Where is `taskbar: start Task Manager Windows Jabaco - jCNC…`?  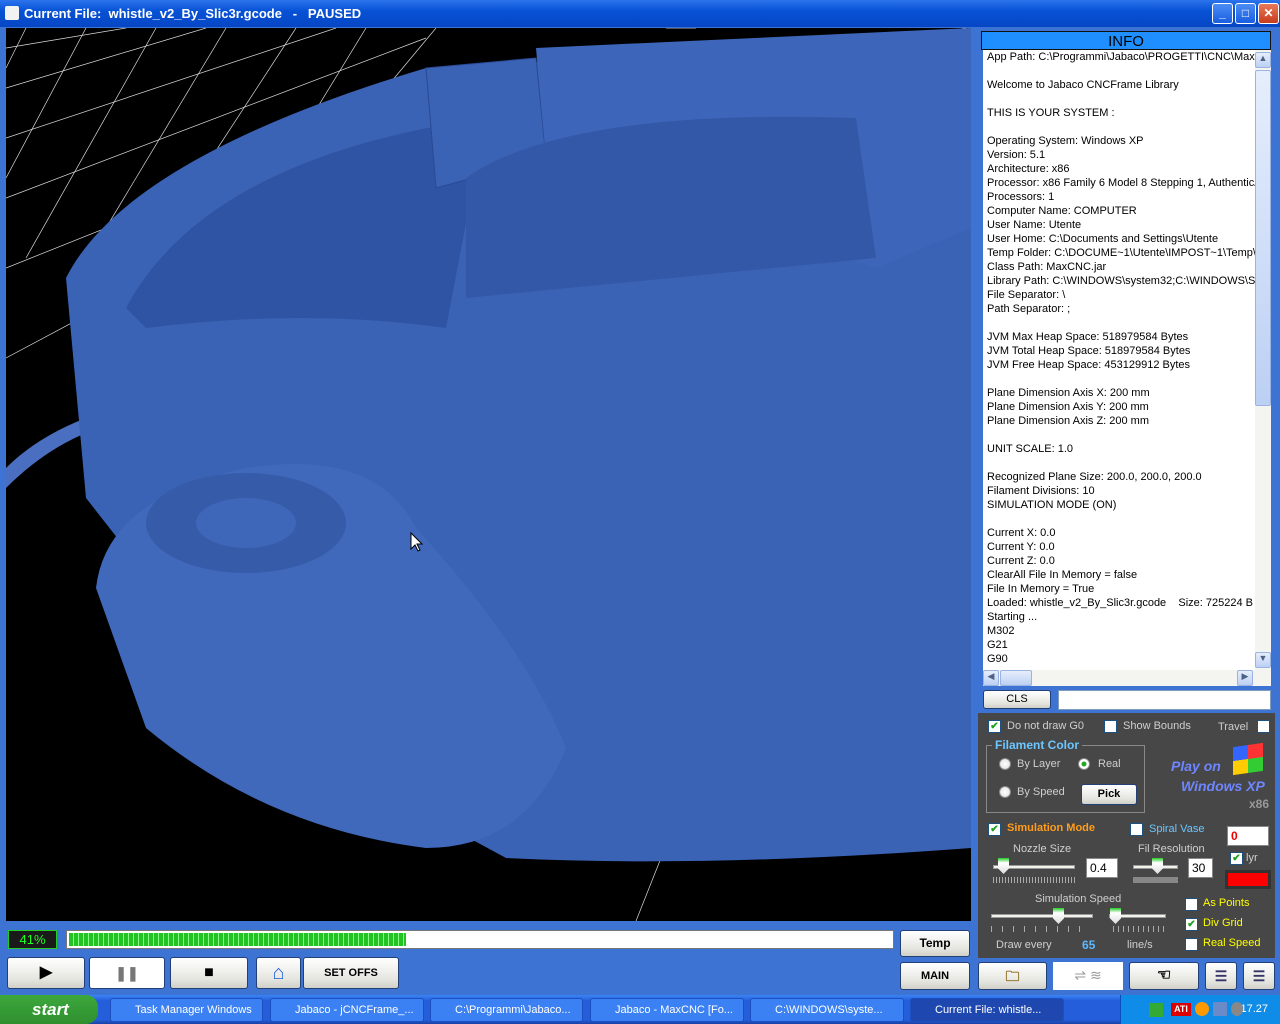 taskbar: start Task Manager Windows Jabaco - jCNC… is located at coordinates (640, 1009).